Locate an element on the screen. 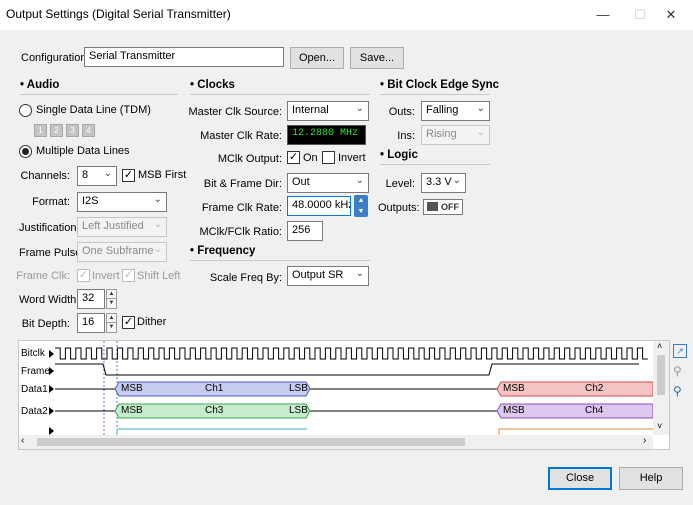 The height and width of the screenshot is (505, 693). ins-value: Rising is located at coordinates (441, 134).